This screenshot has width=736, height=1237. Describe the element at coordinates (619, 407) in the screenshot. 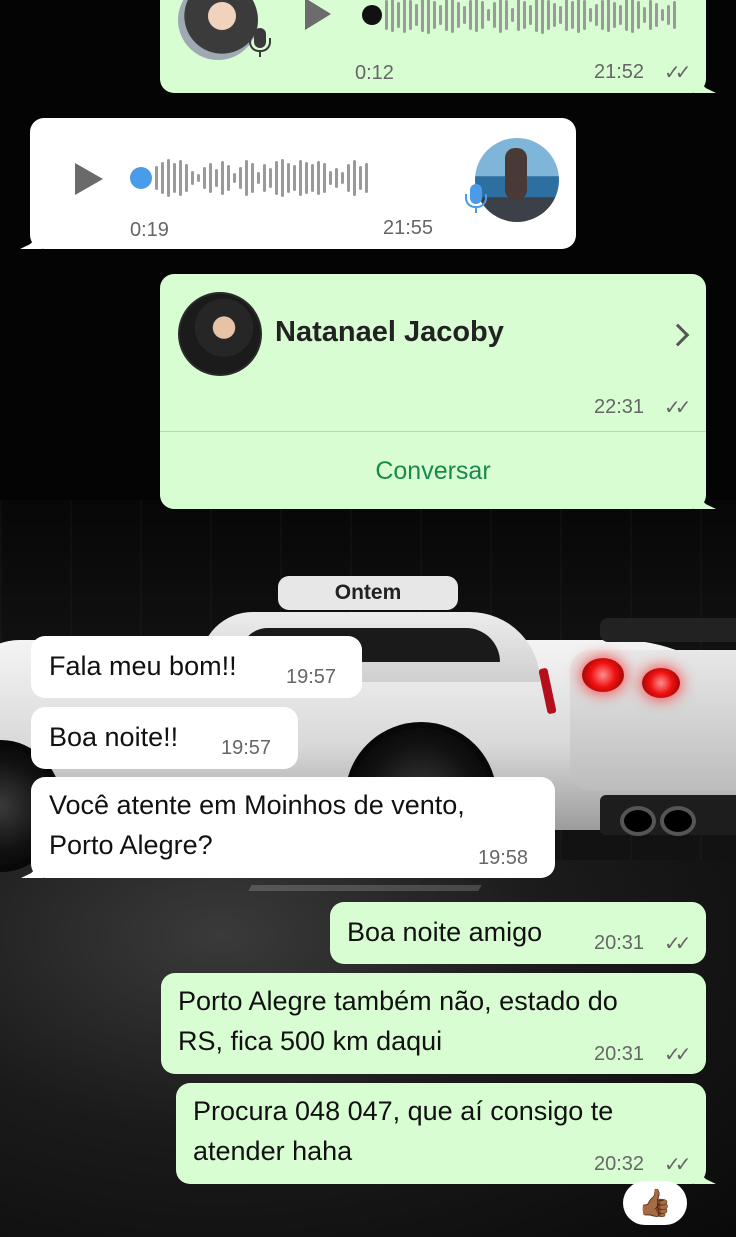

I see `message-time: 22:31` at that location.